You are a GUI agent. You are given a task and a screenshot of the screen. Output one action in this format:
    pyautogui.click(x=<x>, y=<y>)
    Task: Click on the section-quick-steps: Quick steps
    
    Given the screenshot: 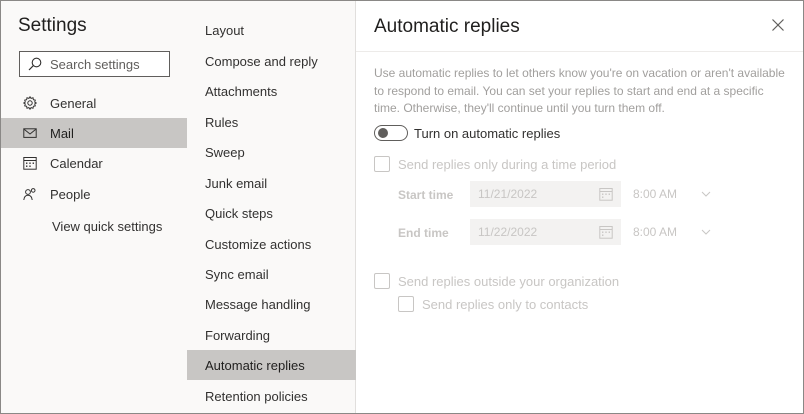 What is the action you would take?
    pyautogui.click(x=271, y=213)
    